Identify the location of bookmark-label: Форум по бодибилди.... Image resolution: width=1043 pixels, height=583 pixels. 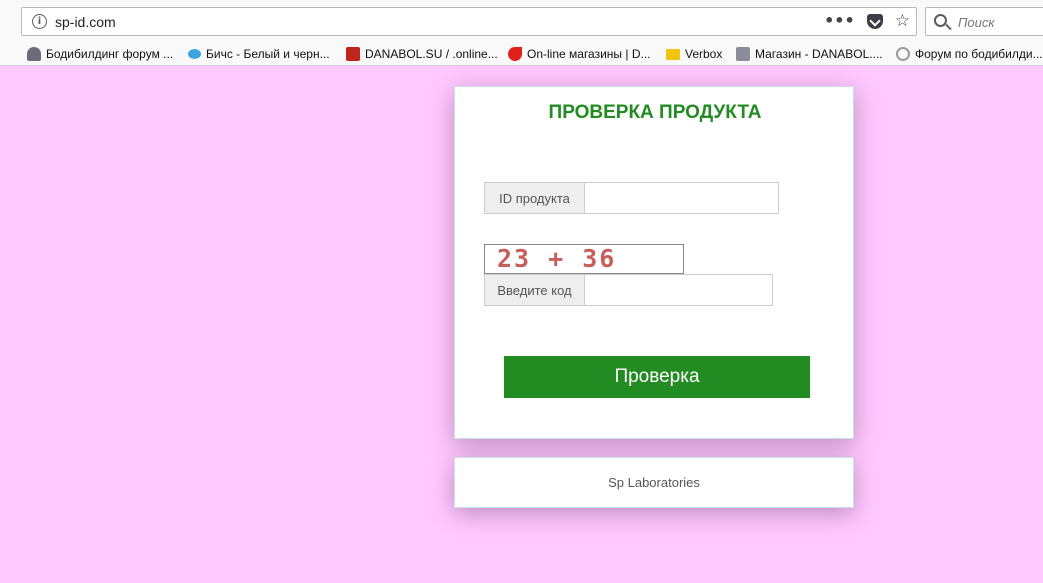
(979, 54).